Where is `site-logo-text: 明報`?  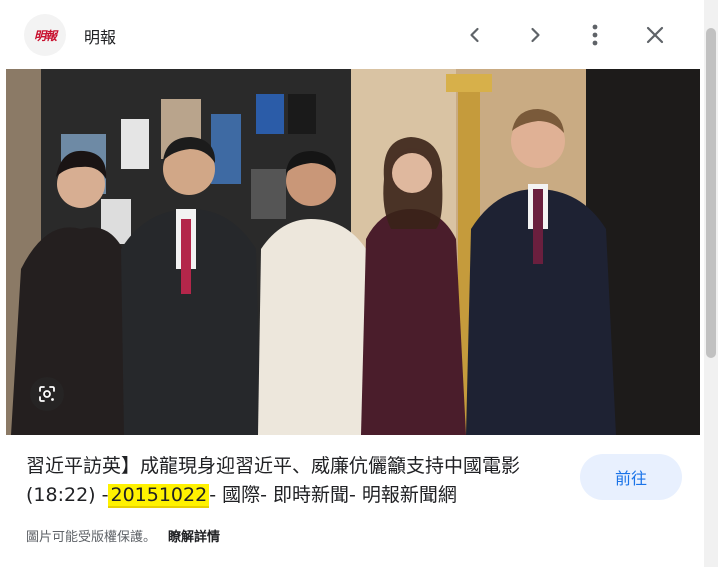 site-logo-text: 明報 is located at coordinates (45, 35).